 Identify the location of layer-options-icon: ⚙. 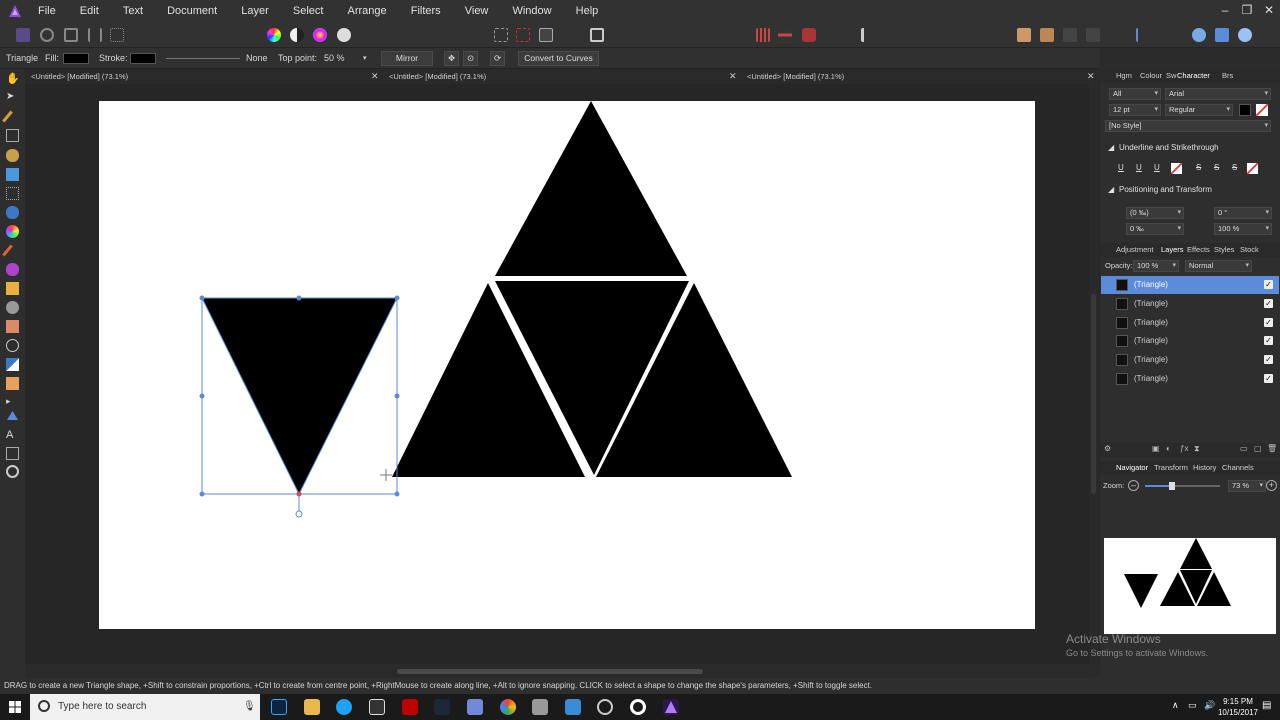
(1107, 448).